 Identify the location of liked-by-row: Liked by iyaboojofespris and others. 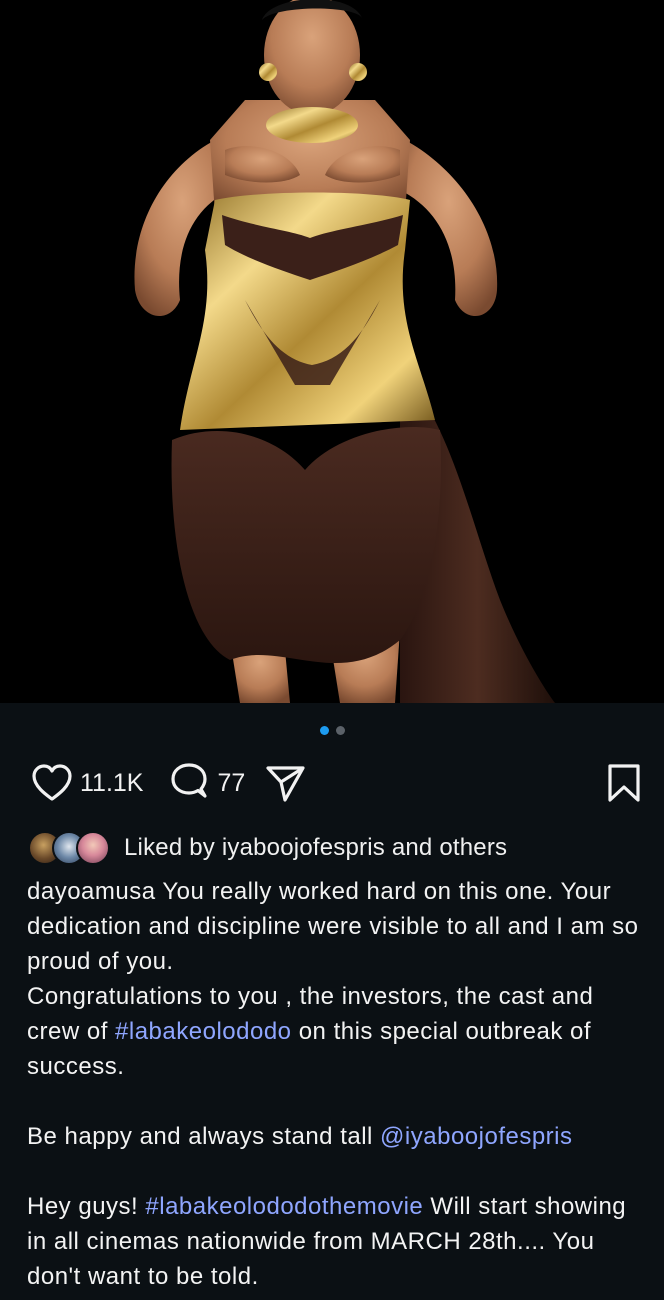
(267, 848).